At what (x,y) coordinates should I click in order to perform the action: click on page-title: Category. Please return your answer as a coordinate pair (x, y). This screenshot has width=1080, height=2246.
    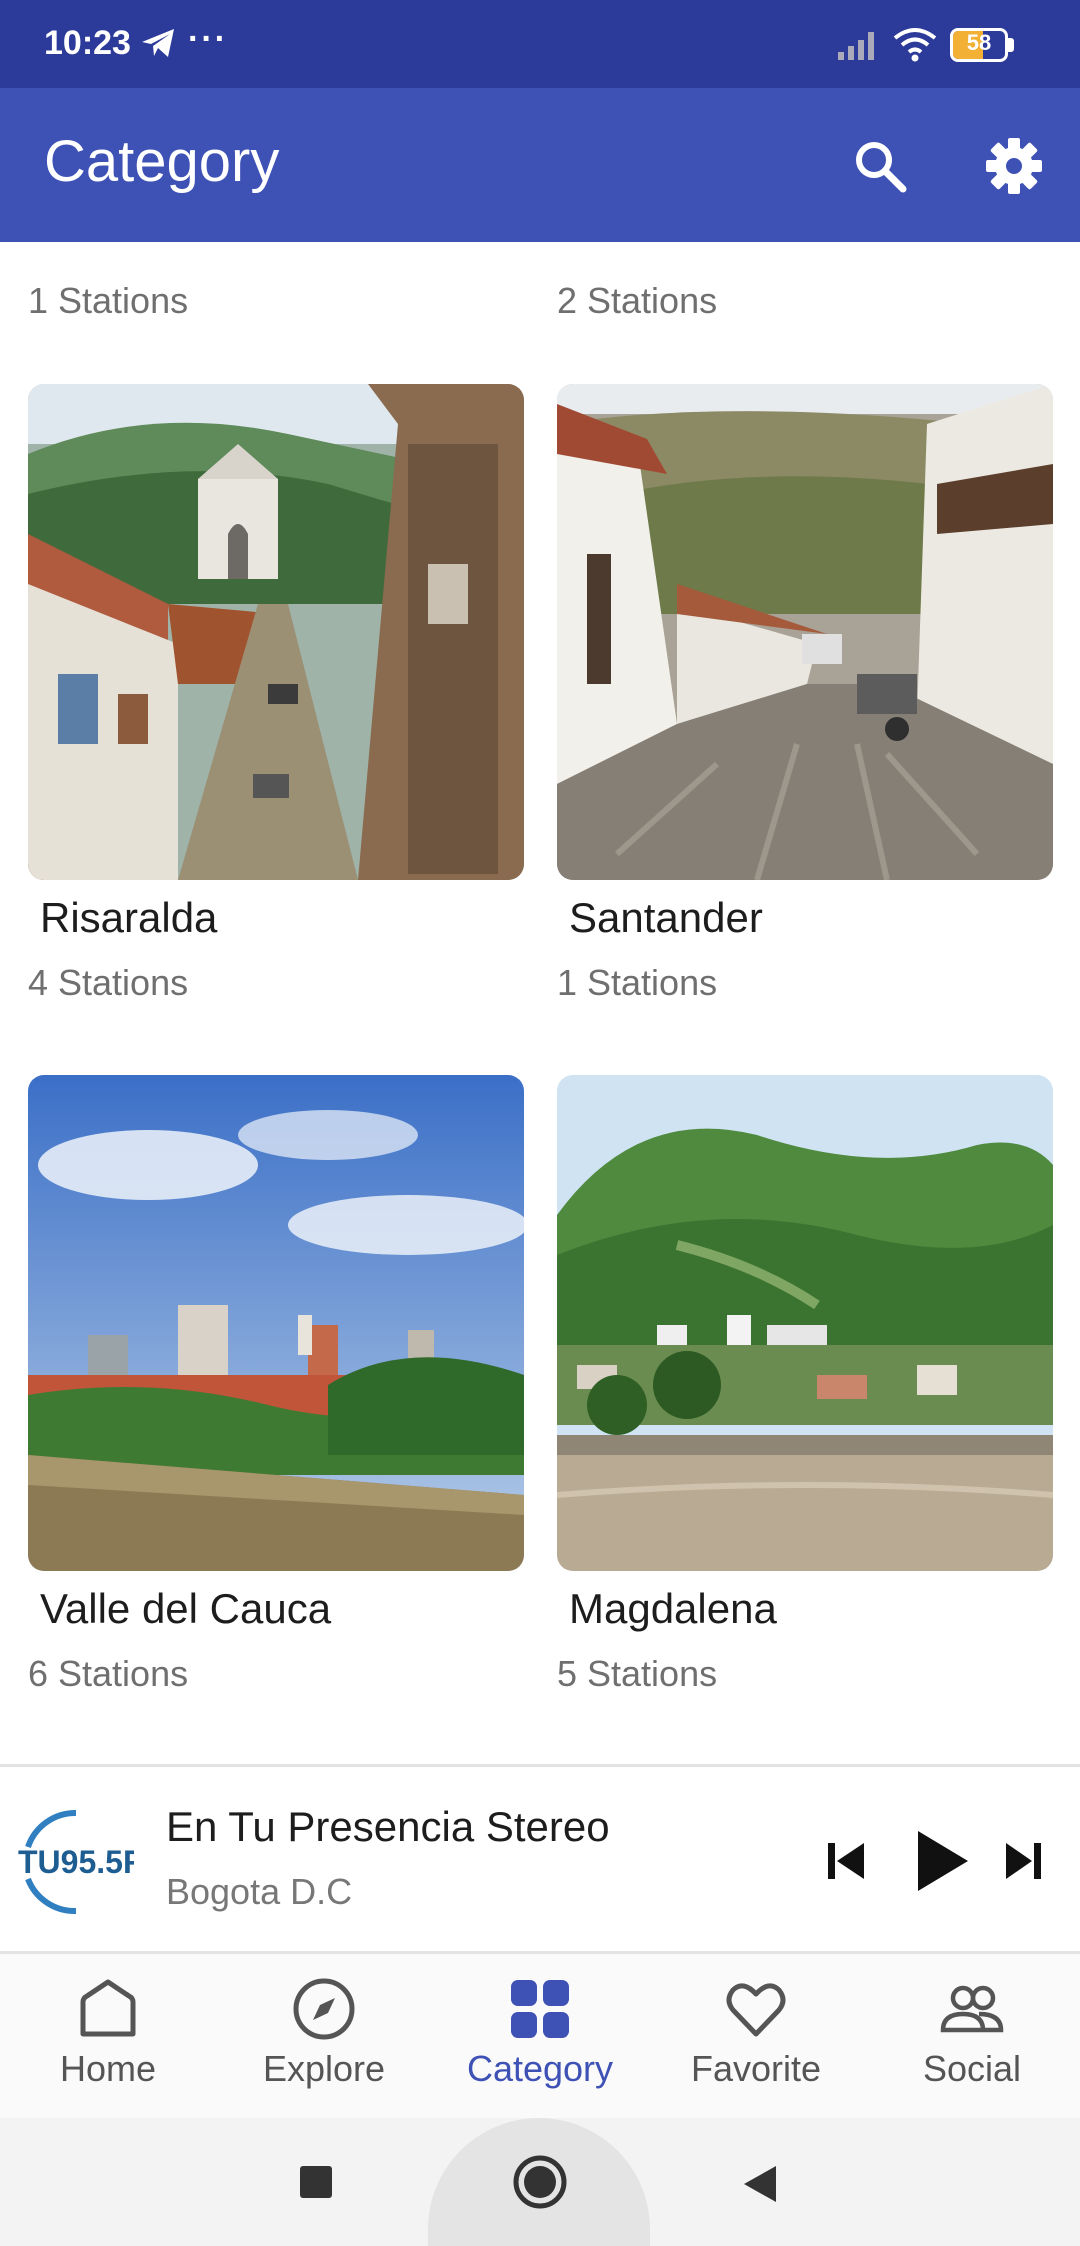
    Looking at the image, I should click on (162, 161).